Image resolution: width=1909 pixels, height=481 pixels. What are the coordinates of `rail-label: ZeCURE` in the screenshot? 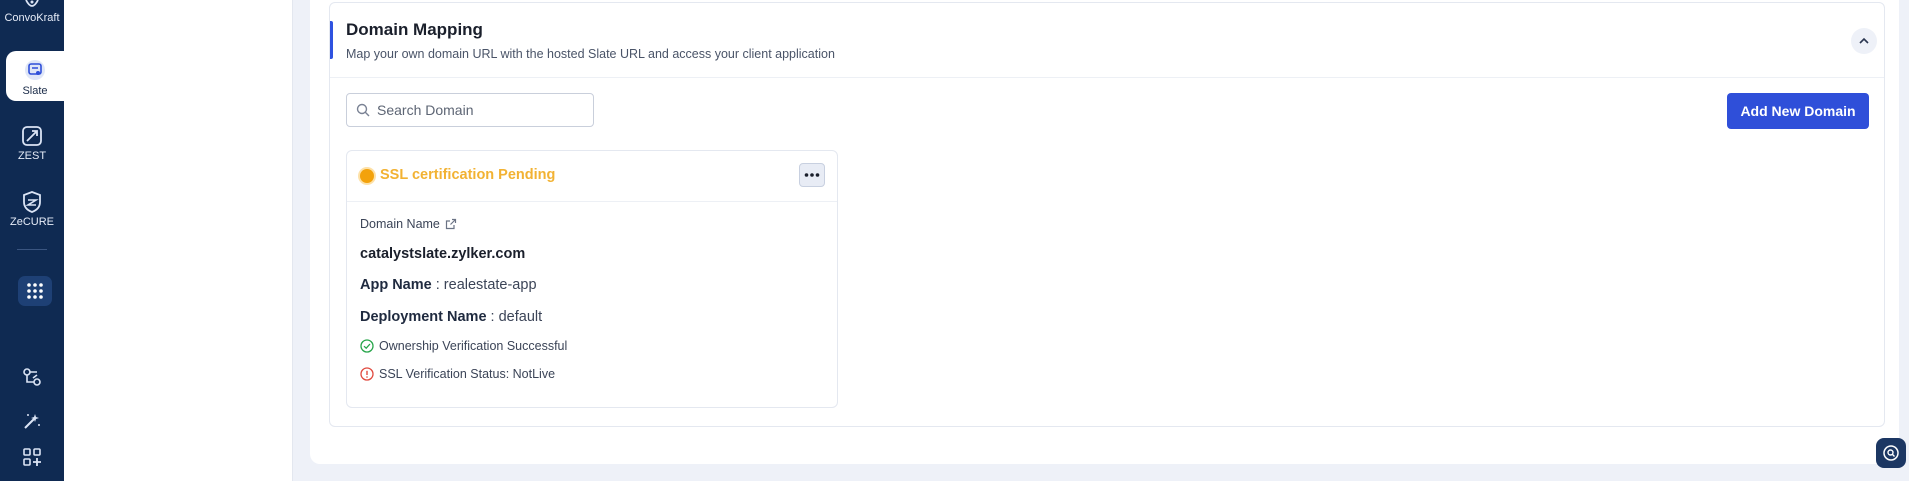 It's located at (31, 222).